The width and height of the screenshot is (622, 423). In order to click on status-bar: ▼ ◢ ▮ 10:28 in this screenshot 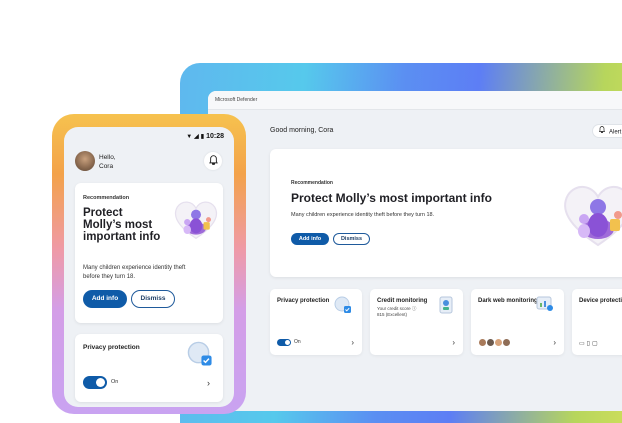, I will do `click(205, 136)`.